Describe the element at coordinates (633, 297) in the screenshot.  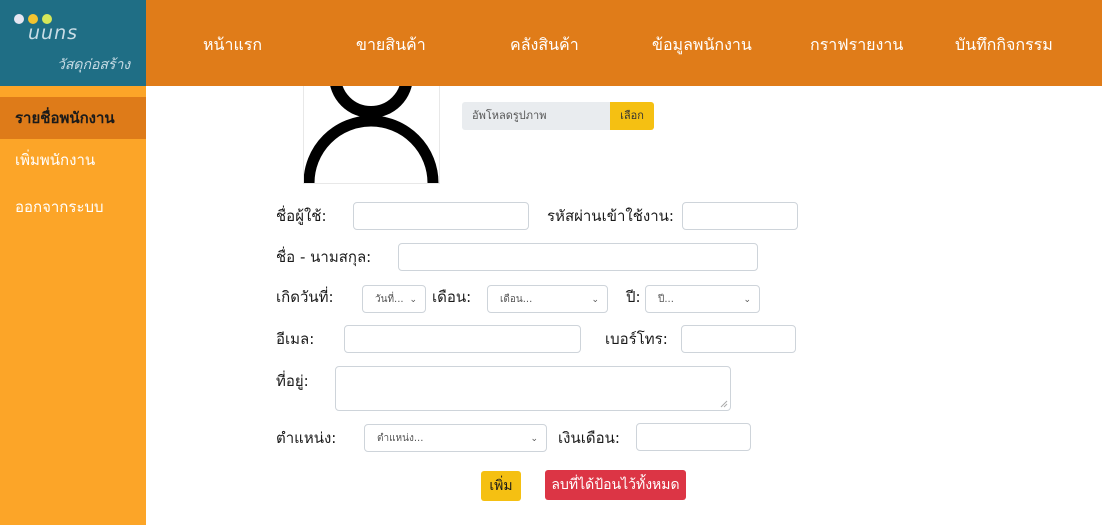
I see `year-label: ปี:` at that location.